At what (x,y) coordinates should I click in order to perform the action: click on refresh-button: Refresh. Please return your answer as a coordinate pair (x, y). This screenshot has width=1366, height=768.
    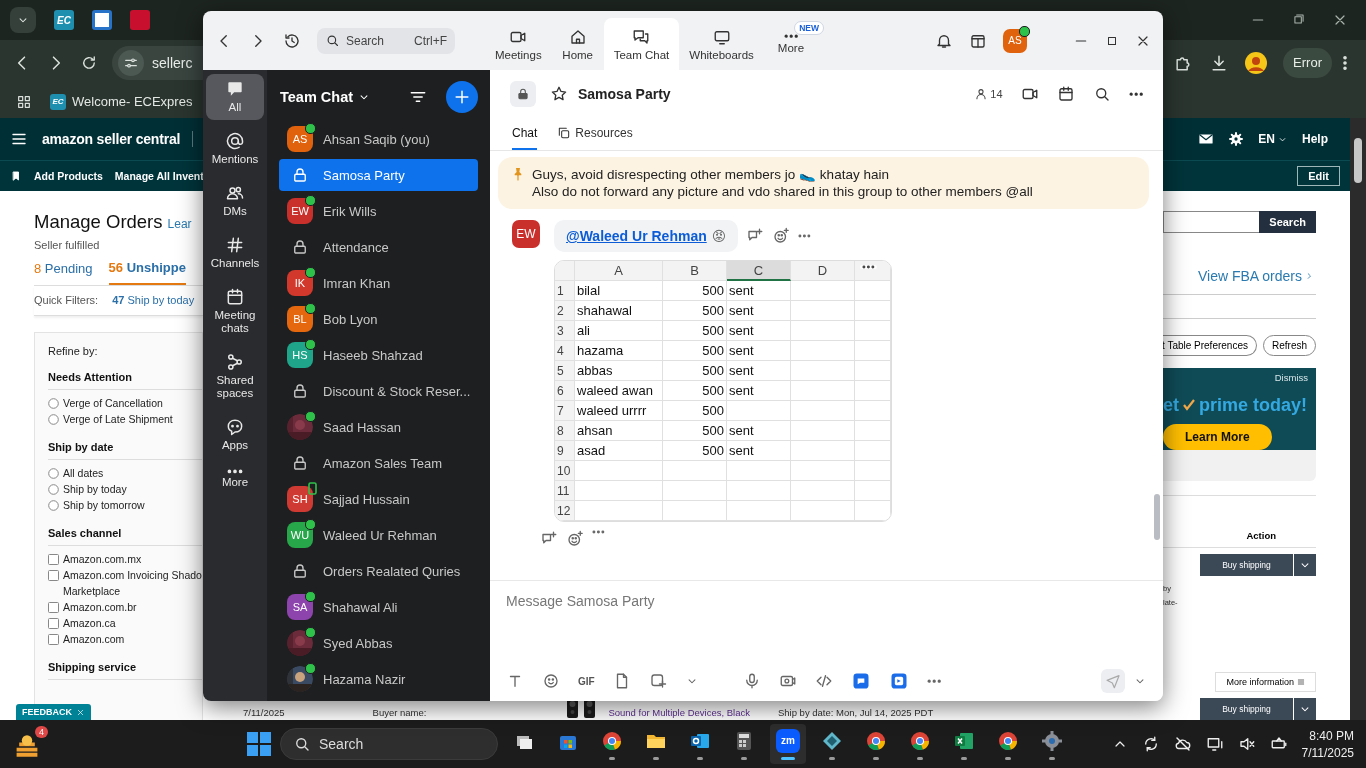
    Looking at the image, I should click on (1289, 345).